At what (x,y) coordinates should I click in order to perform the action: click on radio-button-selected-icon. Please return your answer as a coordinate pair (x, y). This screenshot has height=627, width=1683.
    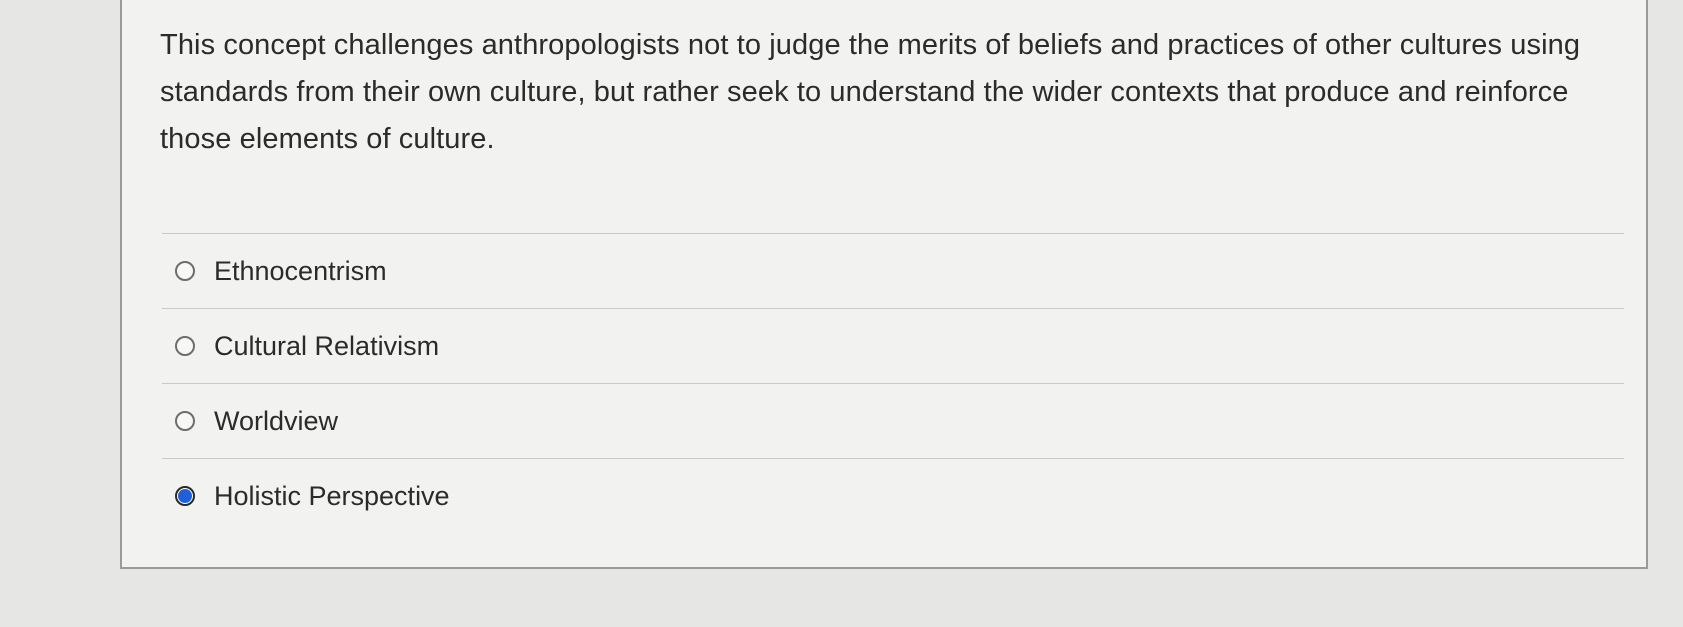
    Looking at the image, I should click on (185, 496).